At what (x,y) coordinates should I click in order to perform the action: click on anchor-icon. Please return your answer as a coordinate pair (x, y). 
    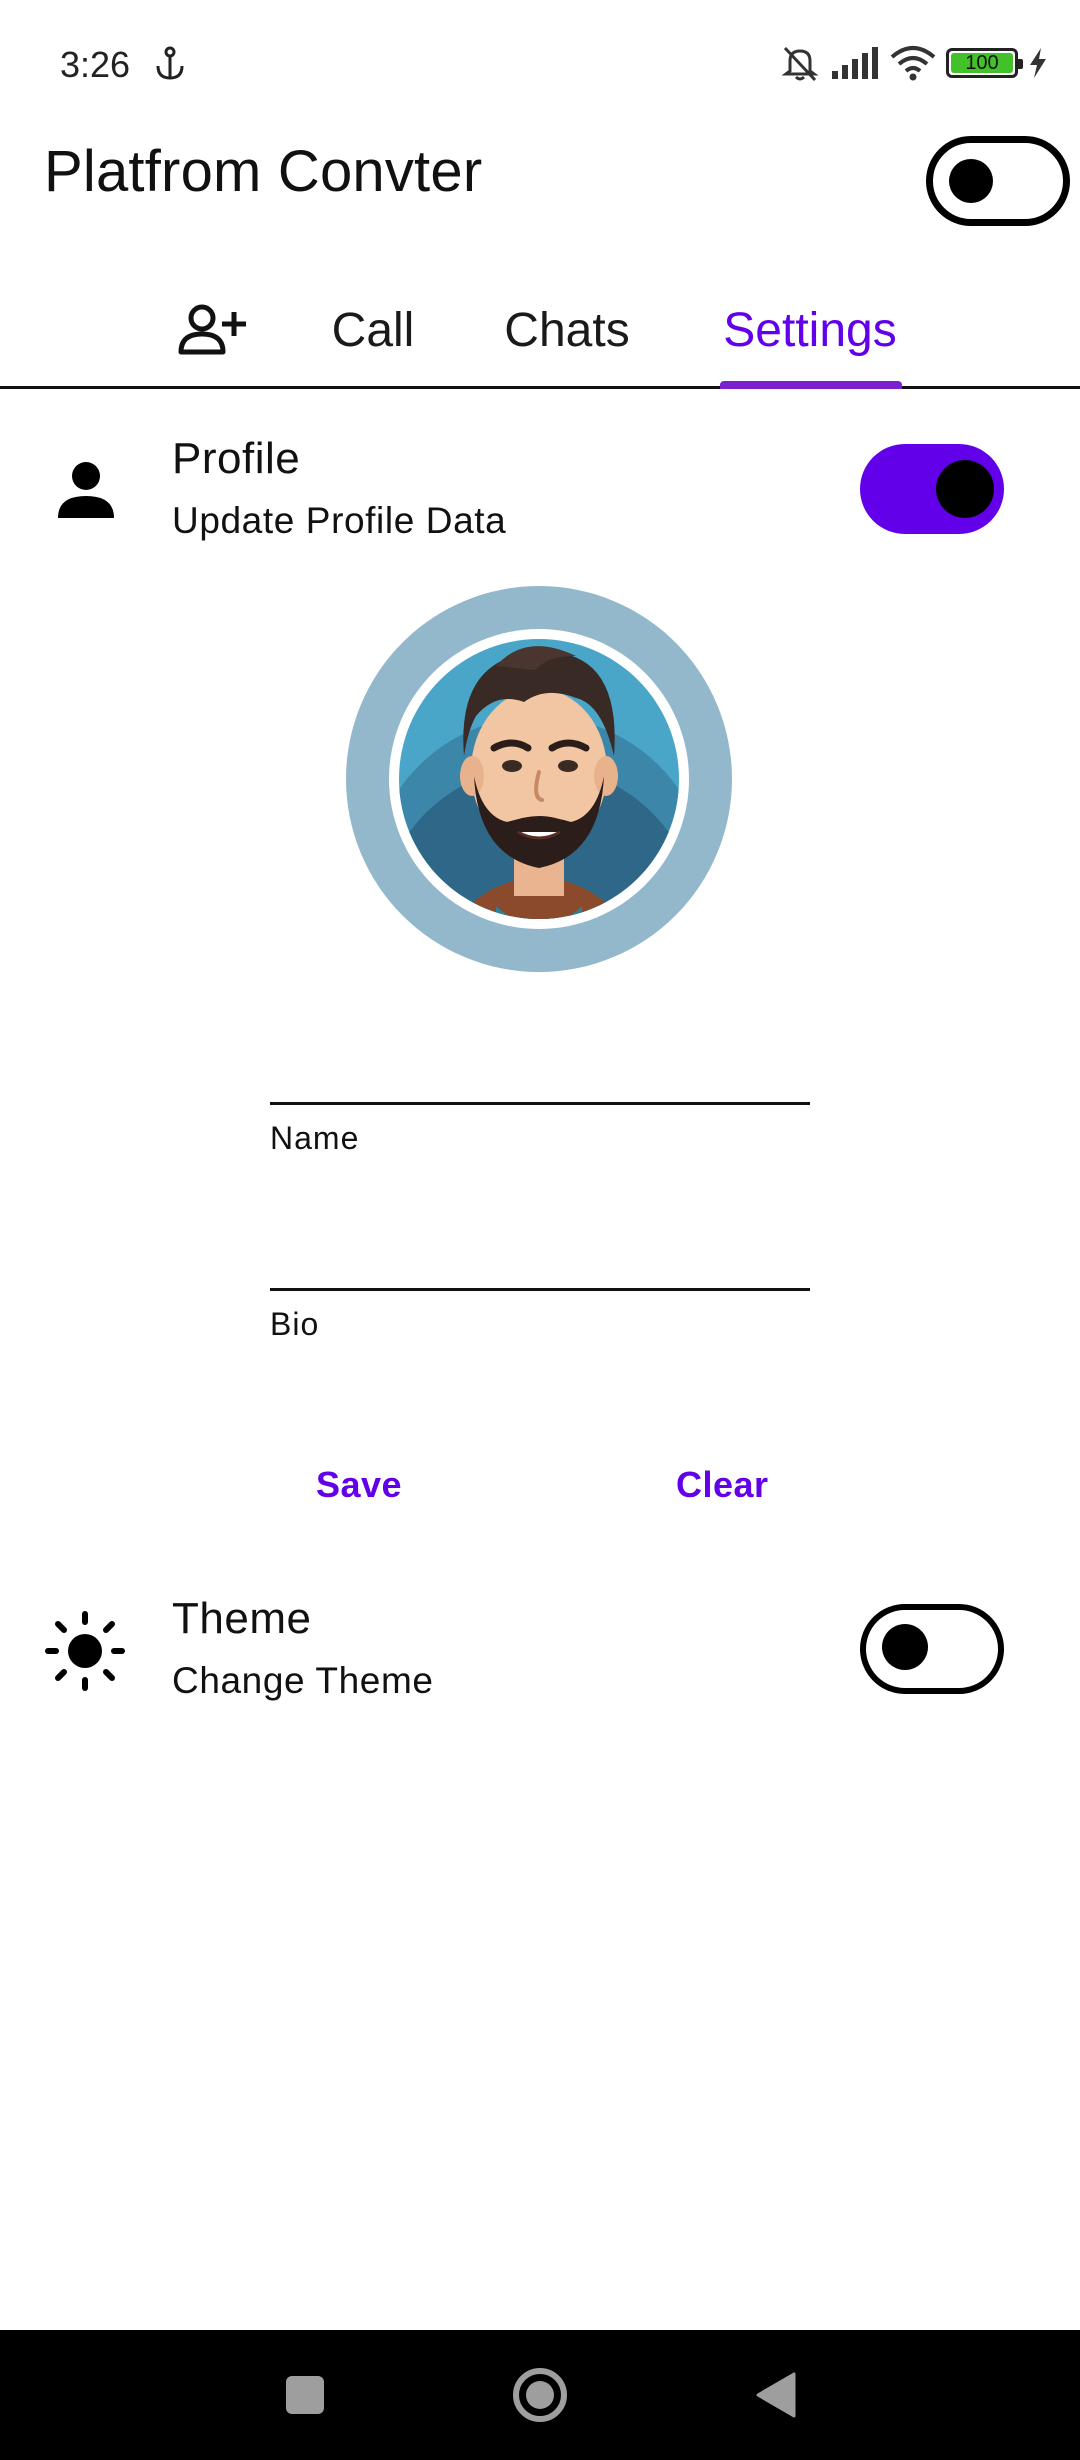
    Looking at the image, I should click on (170, 63).